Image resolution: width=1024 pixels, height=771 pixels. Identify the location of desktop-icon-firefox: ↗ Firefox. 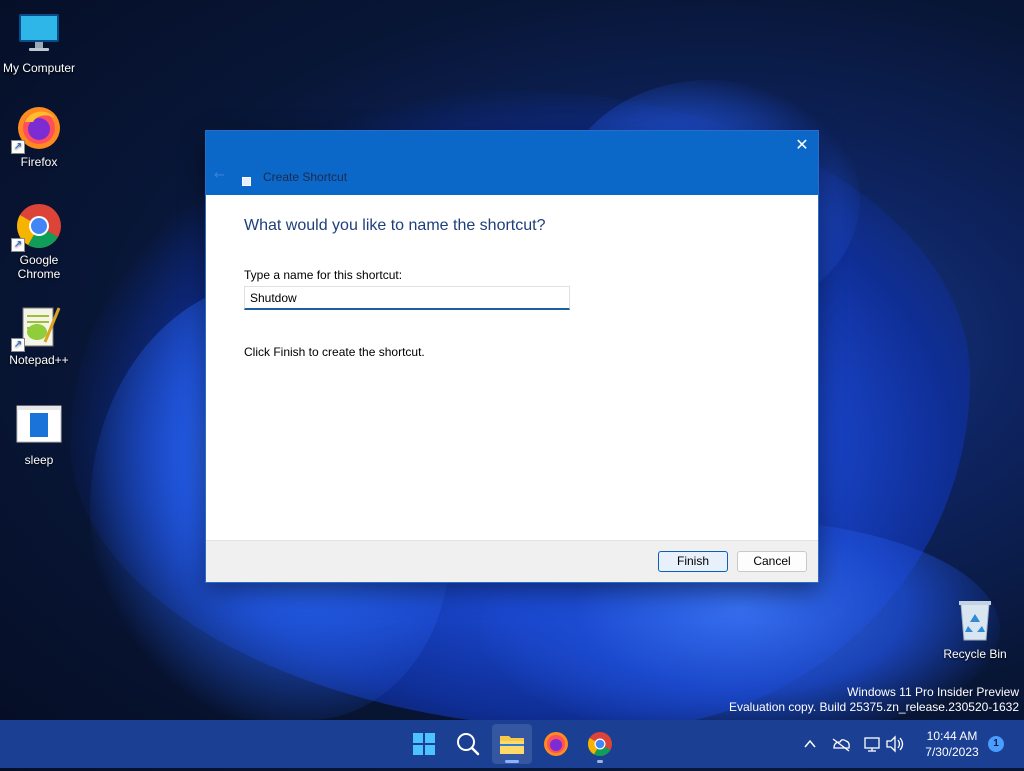
(39, 136).